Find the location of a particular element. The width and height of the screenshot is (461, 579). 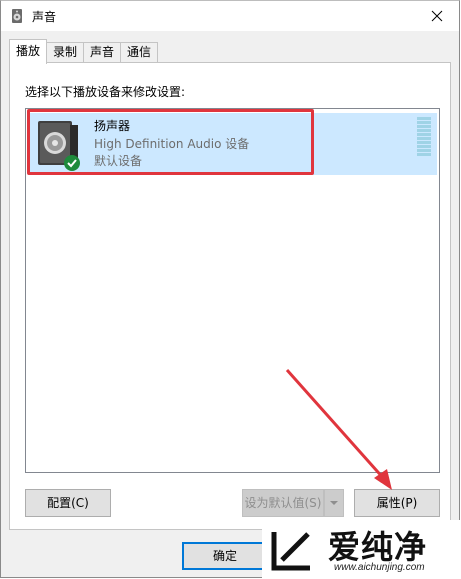

tab-playback: 播放 is located at coordinates (28, 51).